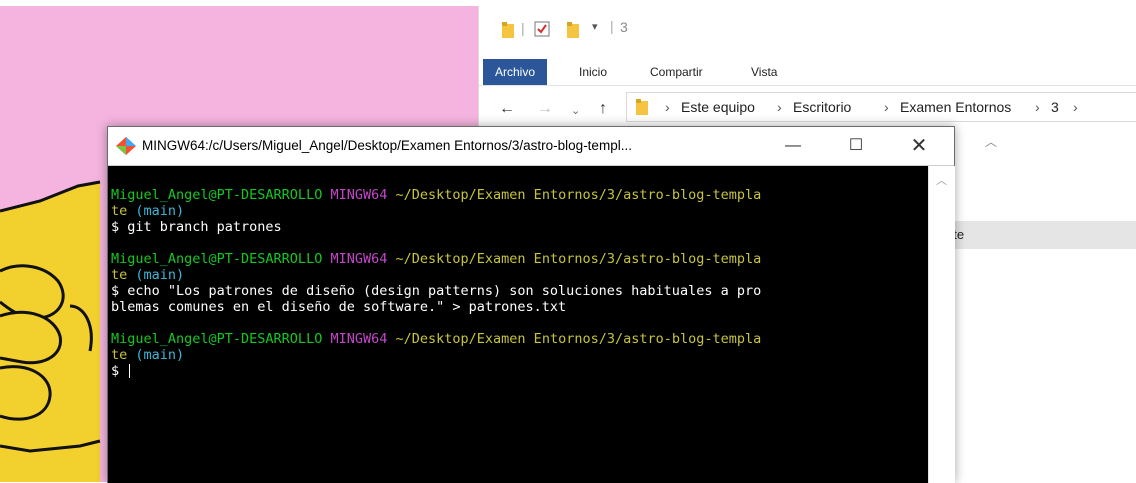 This screenshot has height=483, width=1136. I want to click on tab-vista: Vista, so click(764, 72).